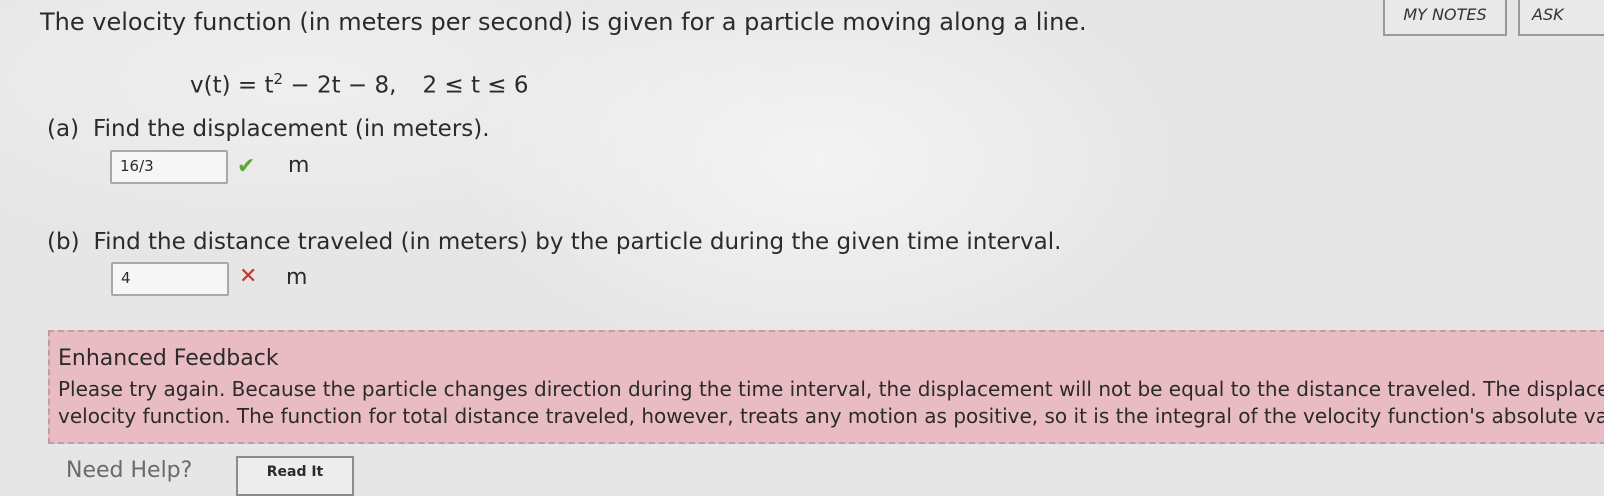 The width and height of the screenshot is (1604, 496). I want to click on need-help-label: Need Help?, so click(129, 470).